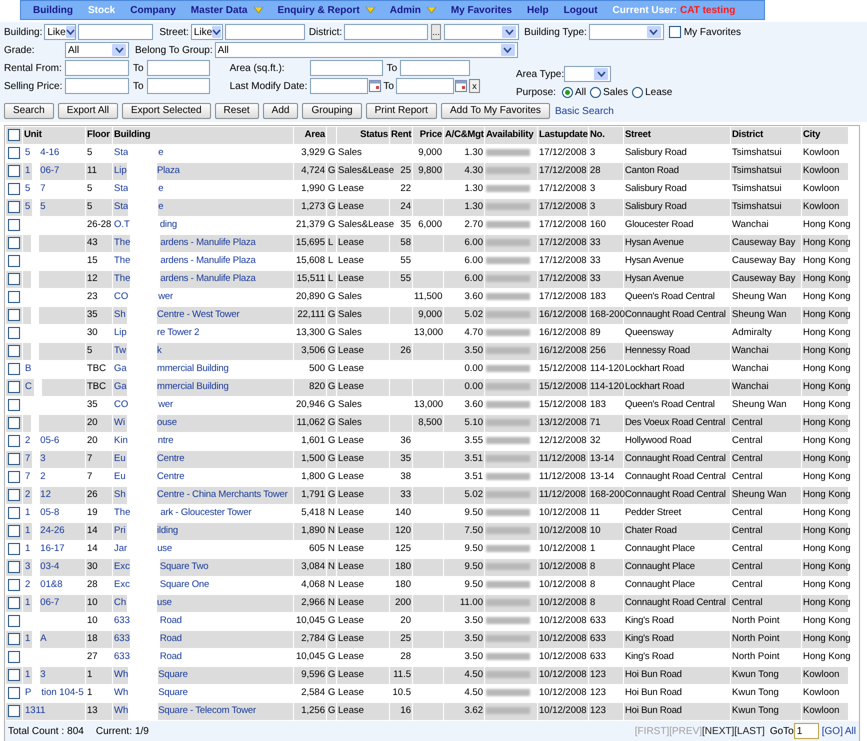  Describe the element at coordinates (319, 10) in the screenshot. I see `menu-item: Enquiry & Report` at that location.